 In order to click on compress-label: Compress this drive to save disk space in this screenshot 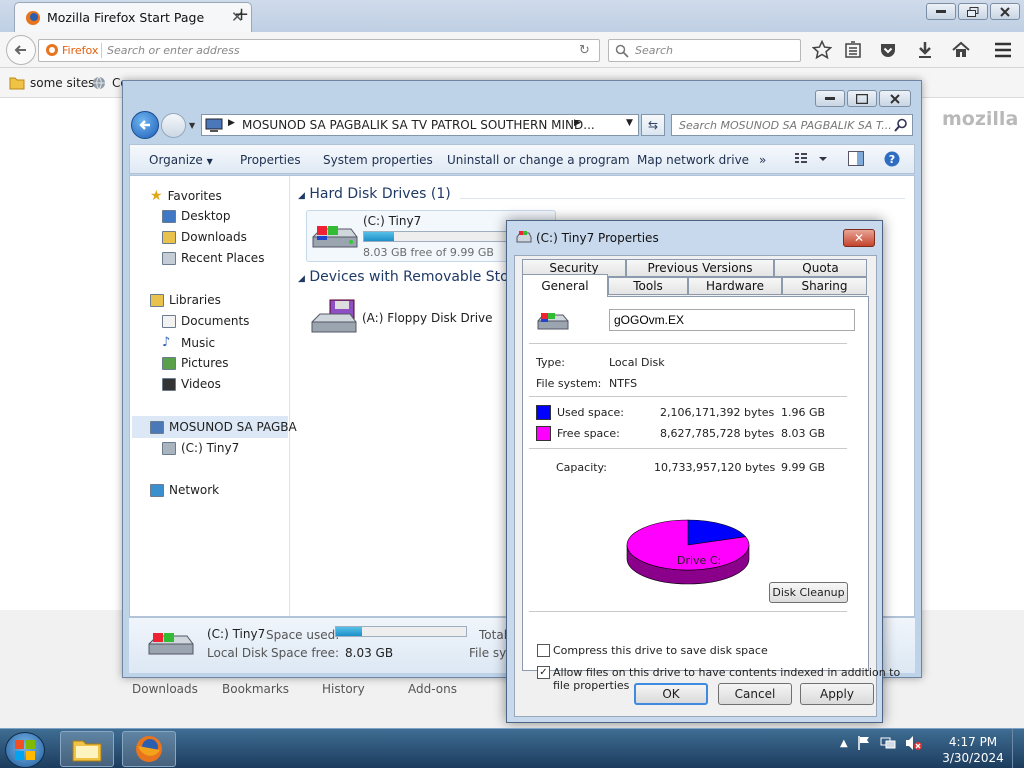, I will do `click(660, 650)`.